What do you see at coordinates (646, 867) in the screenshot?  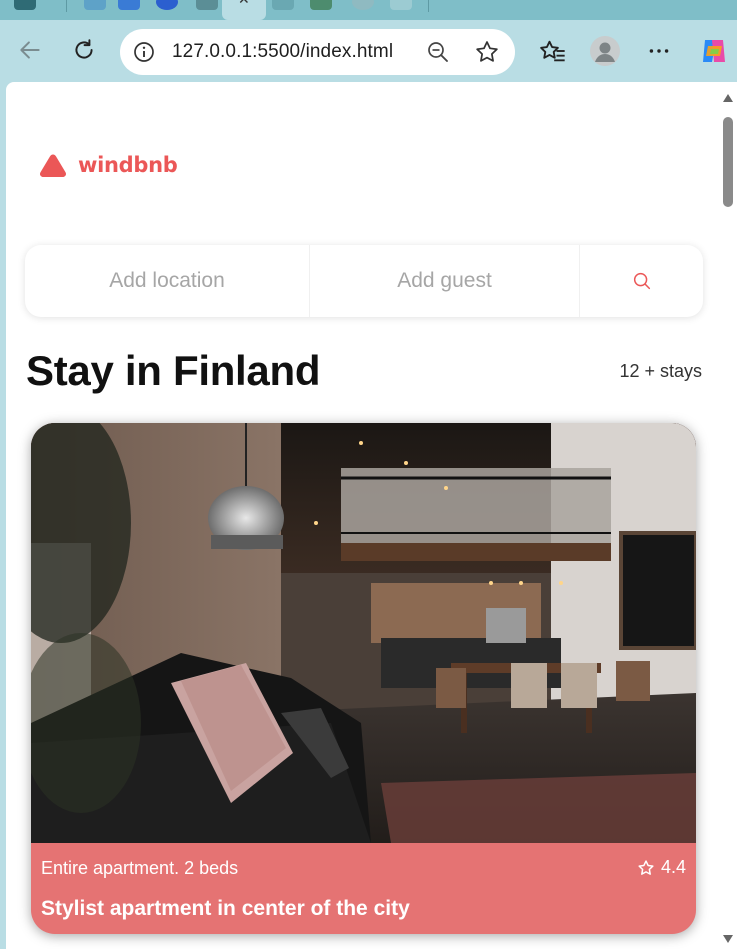 I see `star-icon` at bounding box center [646, 867].